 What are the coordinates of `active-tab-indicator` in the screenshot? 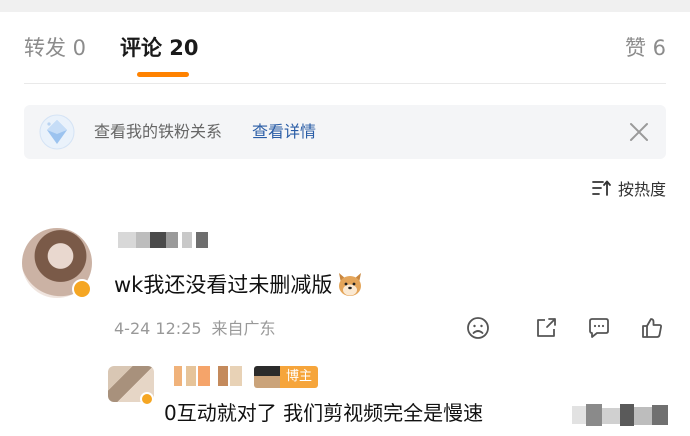 It's located at (163, 74).